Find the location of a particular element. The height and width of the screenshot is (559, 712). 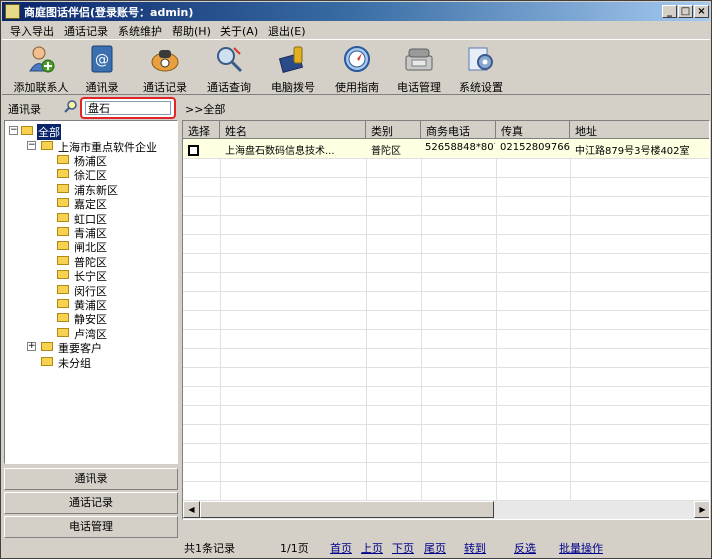

call-search-label: 通话查询 is located at coordinates (229, 87).